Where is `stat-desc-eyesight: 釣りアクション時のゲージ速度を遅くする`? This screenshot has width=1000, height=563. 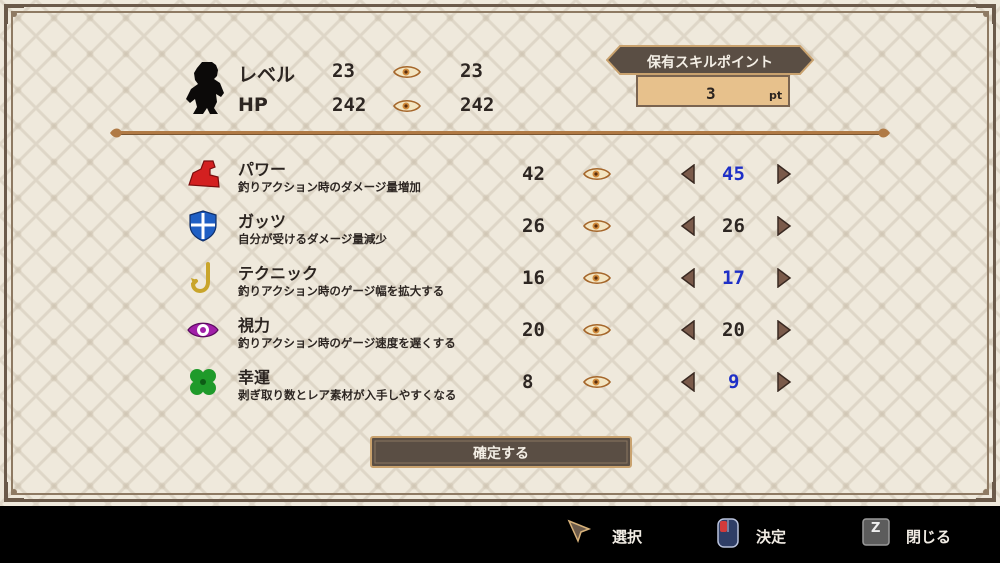
stat-desc-eyesight: 釣りアクション時のゲージ速度を遅くする is located at coordinates (347, 343).